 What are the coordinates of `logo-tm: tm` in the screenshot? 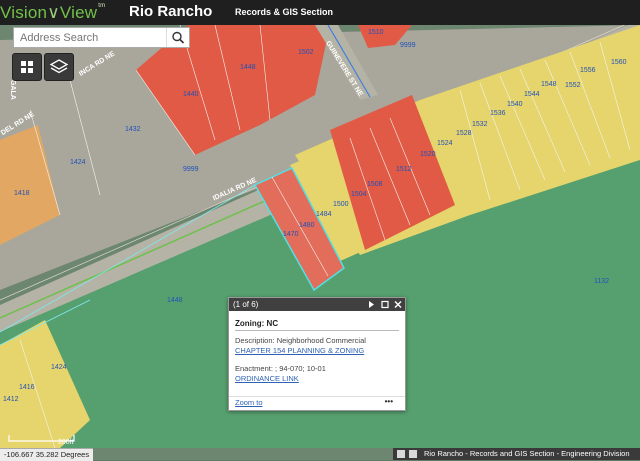 It's located at (102, 6).